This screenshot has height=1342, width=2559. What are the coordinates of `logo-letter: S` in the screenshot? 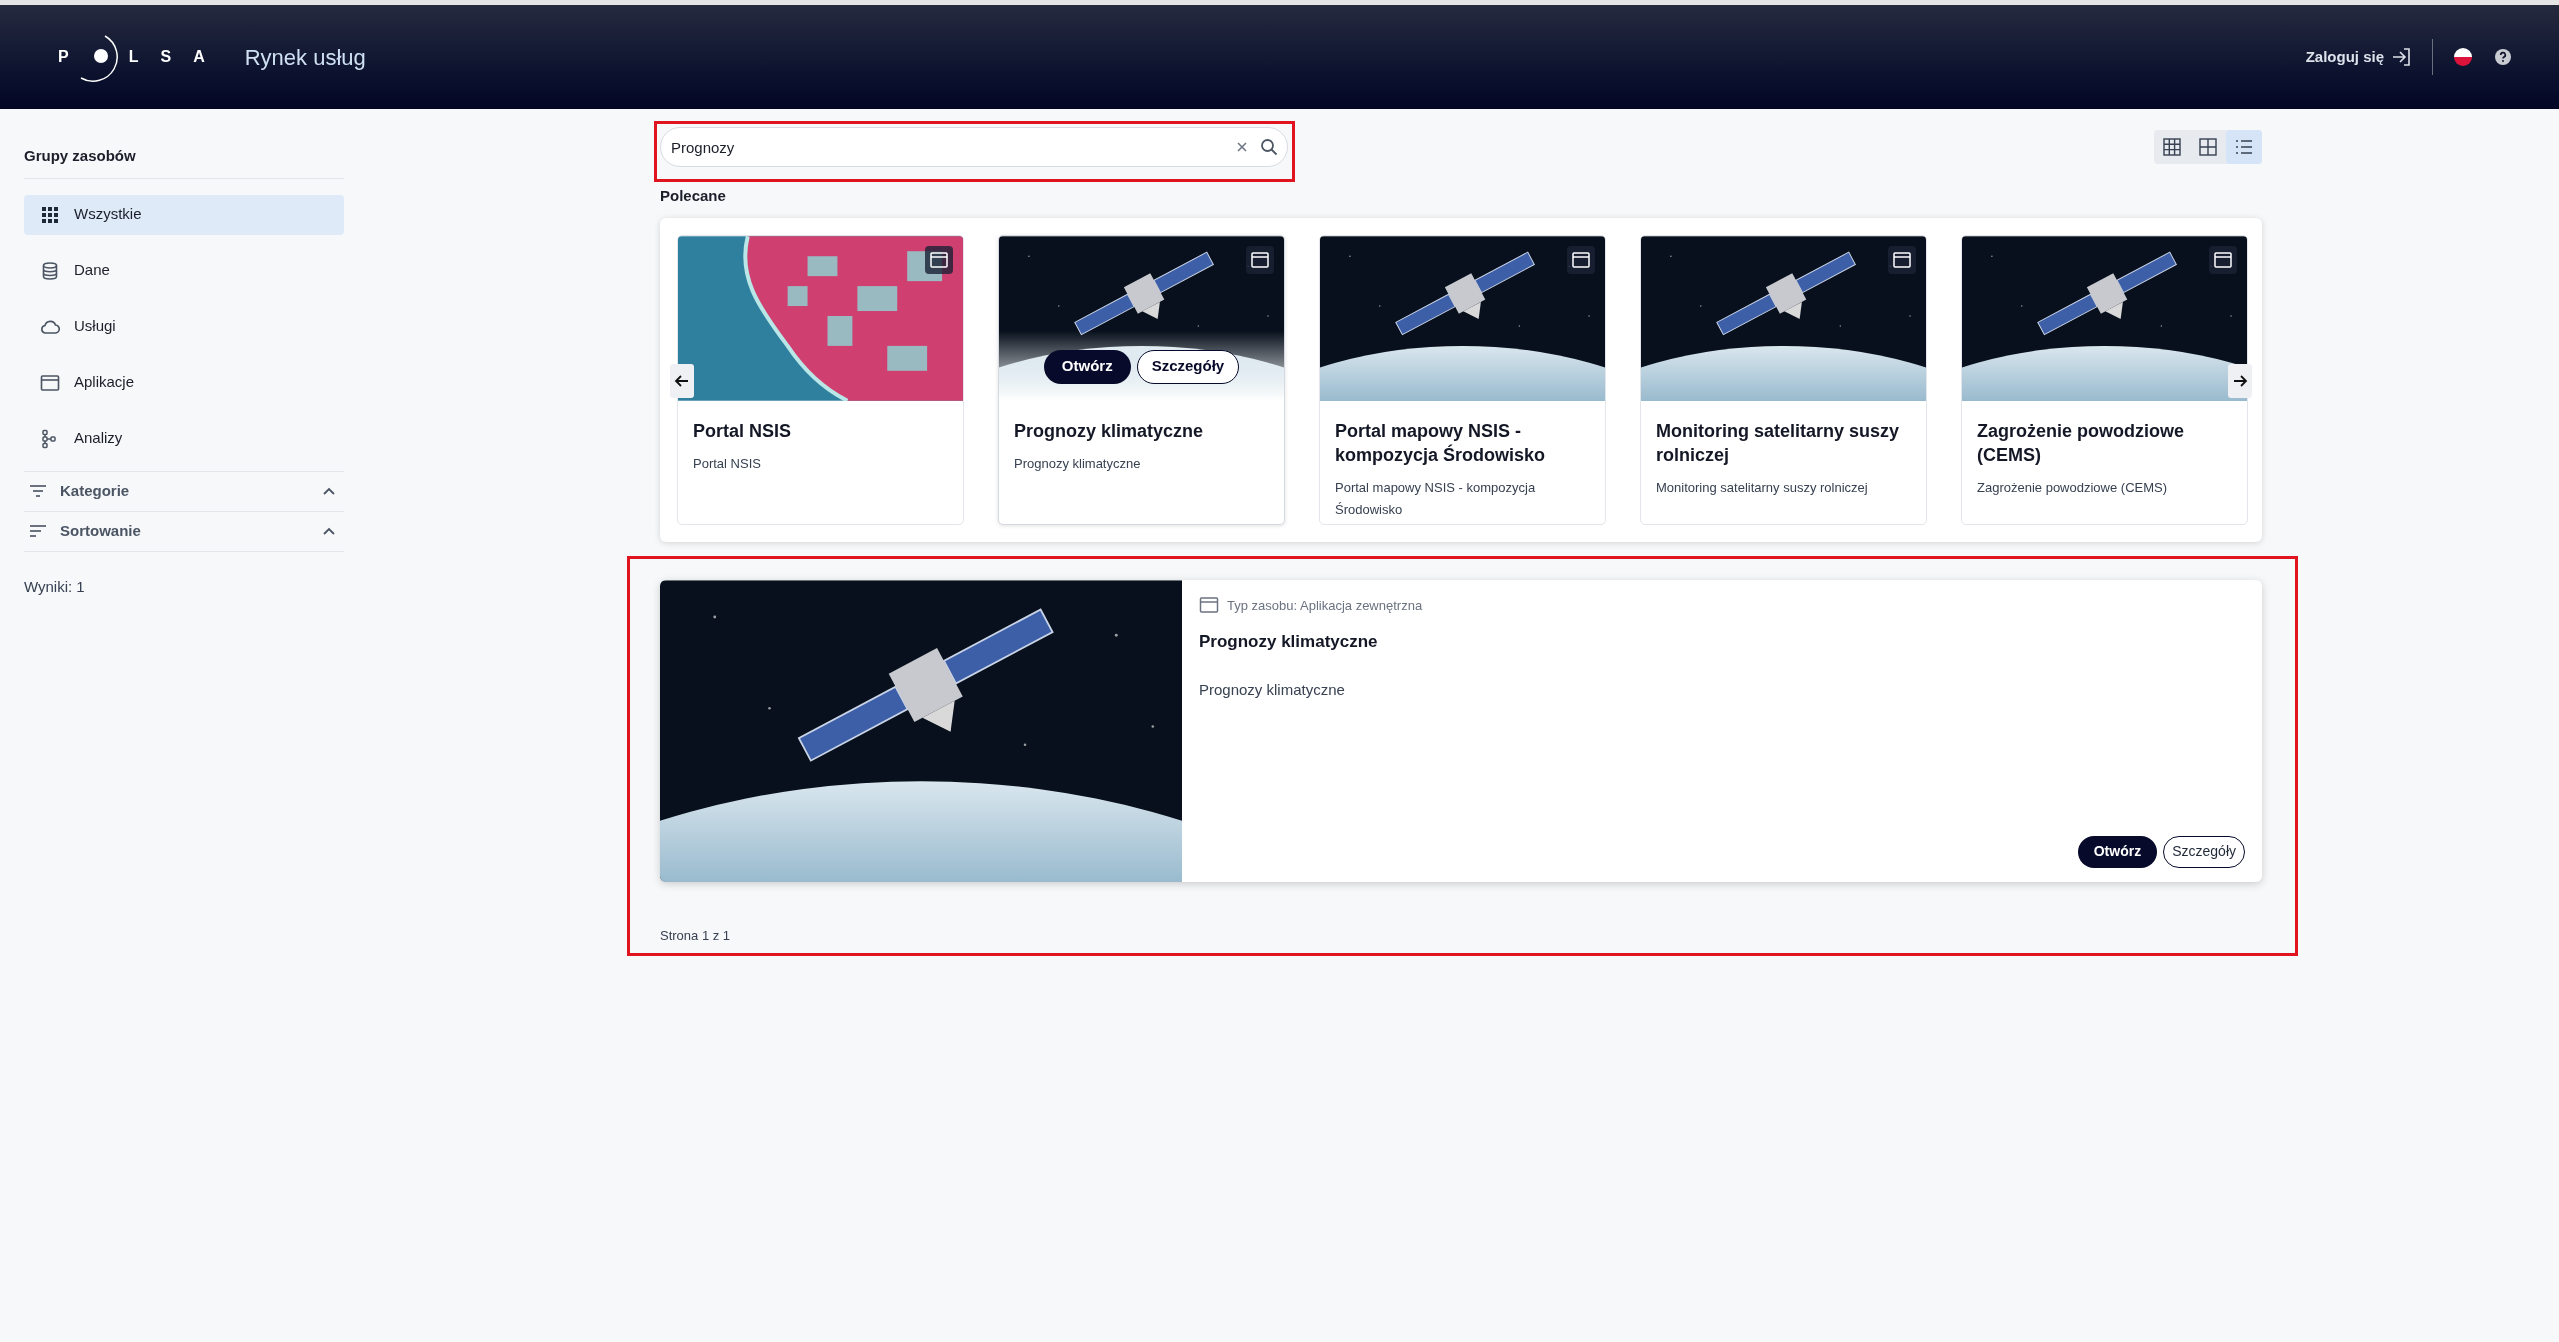 It's located at (166, 57).